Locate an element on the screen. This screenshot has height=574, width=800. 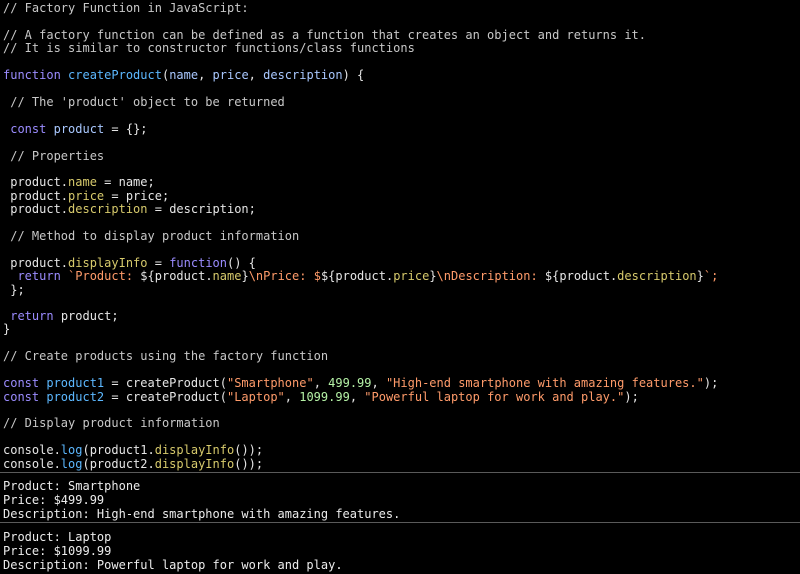
code-line-log2: console.log(product2.displayInfo()); is located at coordinates (133, 464).